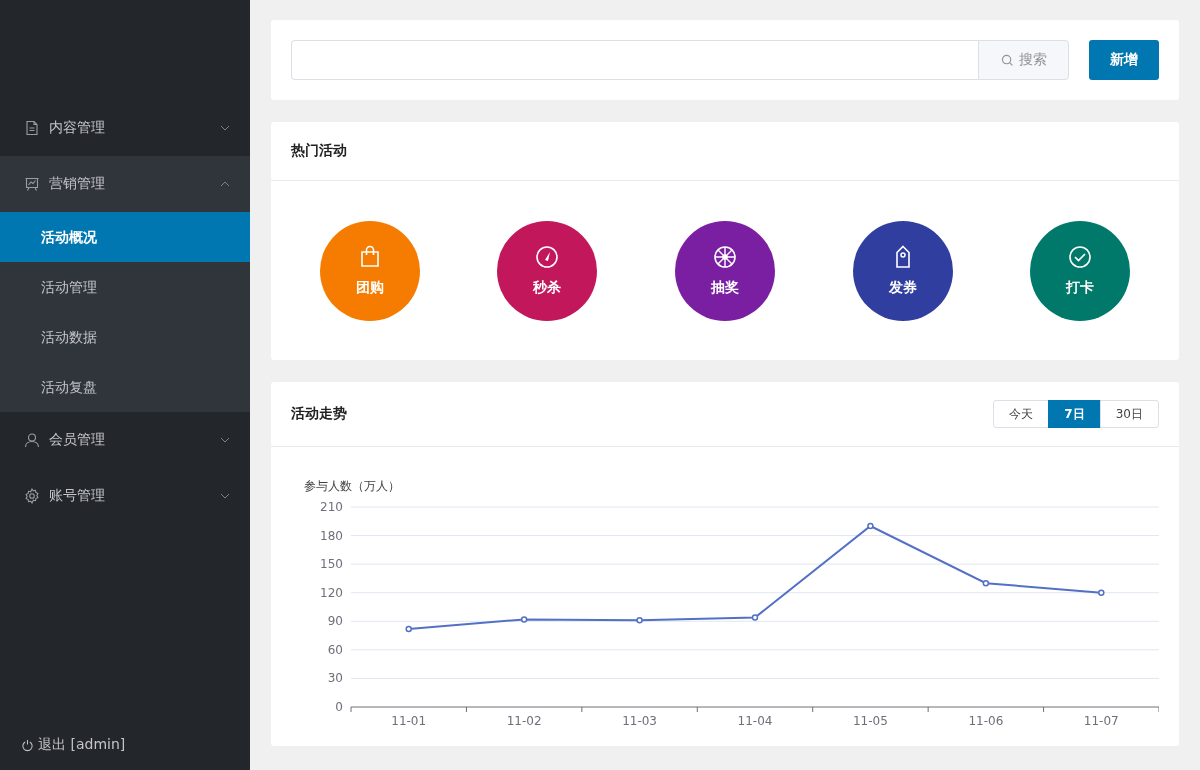  I want to click on y-tick-label: 30, so click(335, 678).